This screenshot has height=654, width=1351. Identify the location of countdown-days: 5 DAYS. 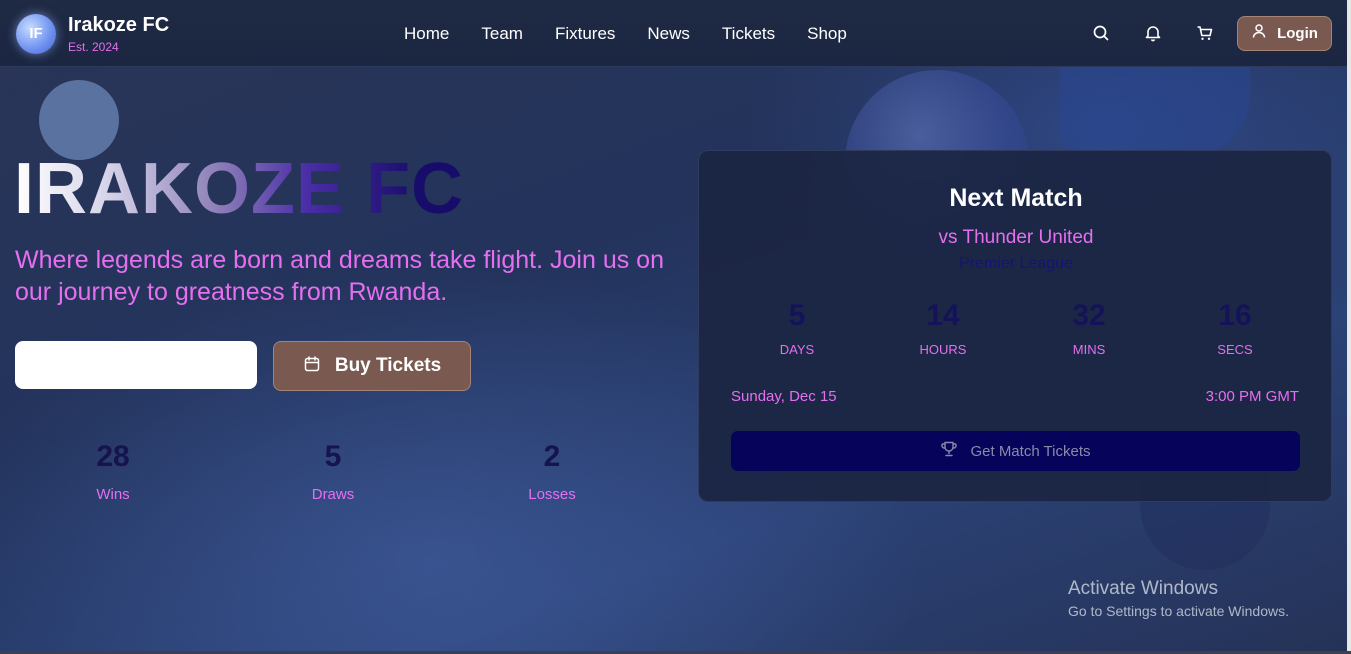
(797, 328).